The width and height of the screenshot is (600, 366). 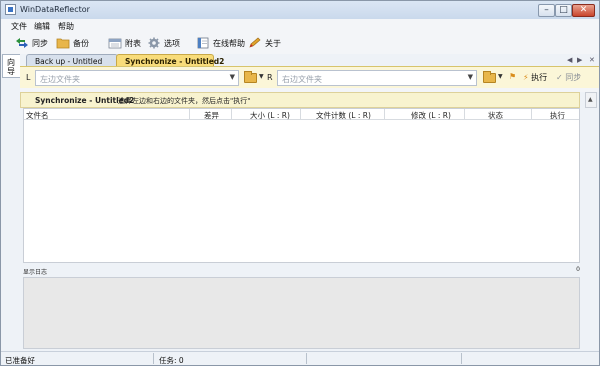 What do you see at coordinates (154, 43) in the screenshot?
I see `gear-icon` at bounding box center [154, 43].